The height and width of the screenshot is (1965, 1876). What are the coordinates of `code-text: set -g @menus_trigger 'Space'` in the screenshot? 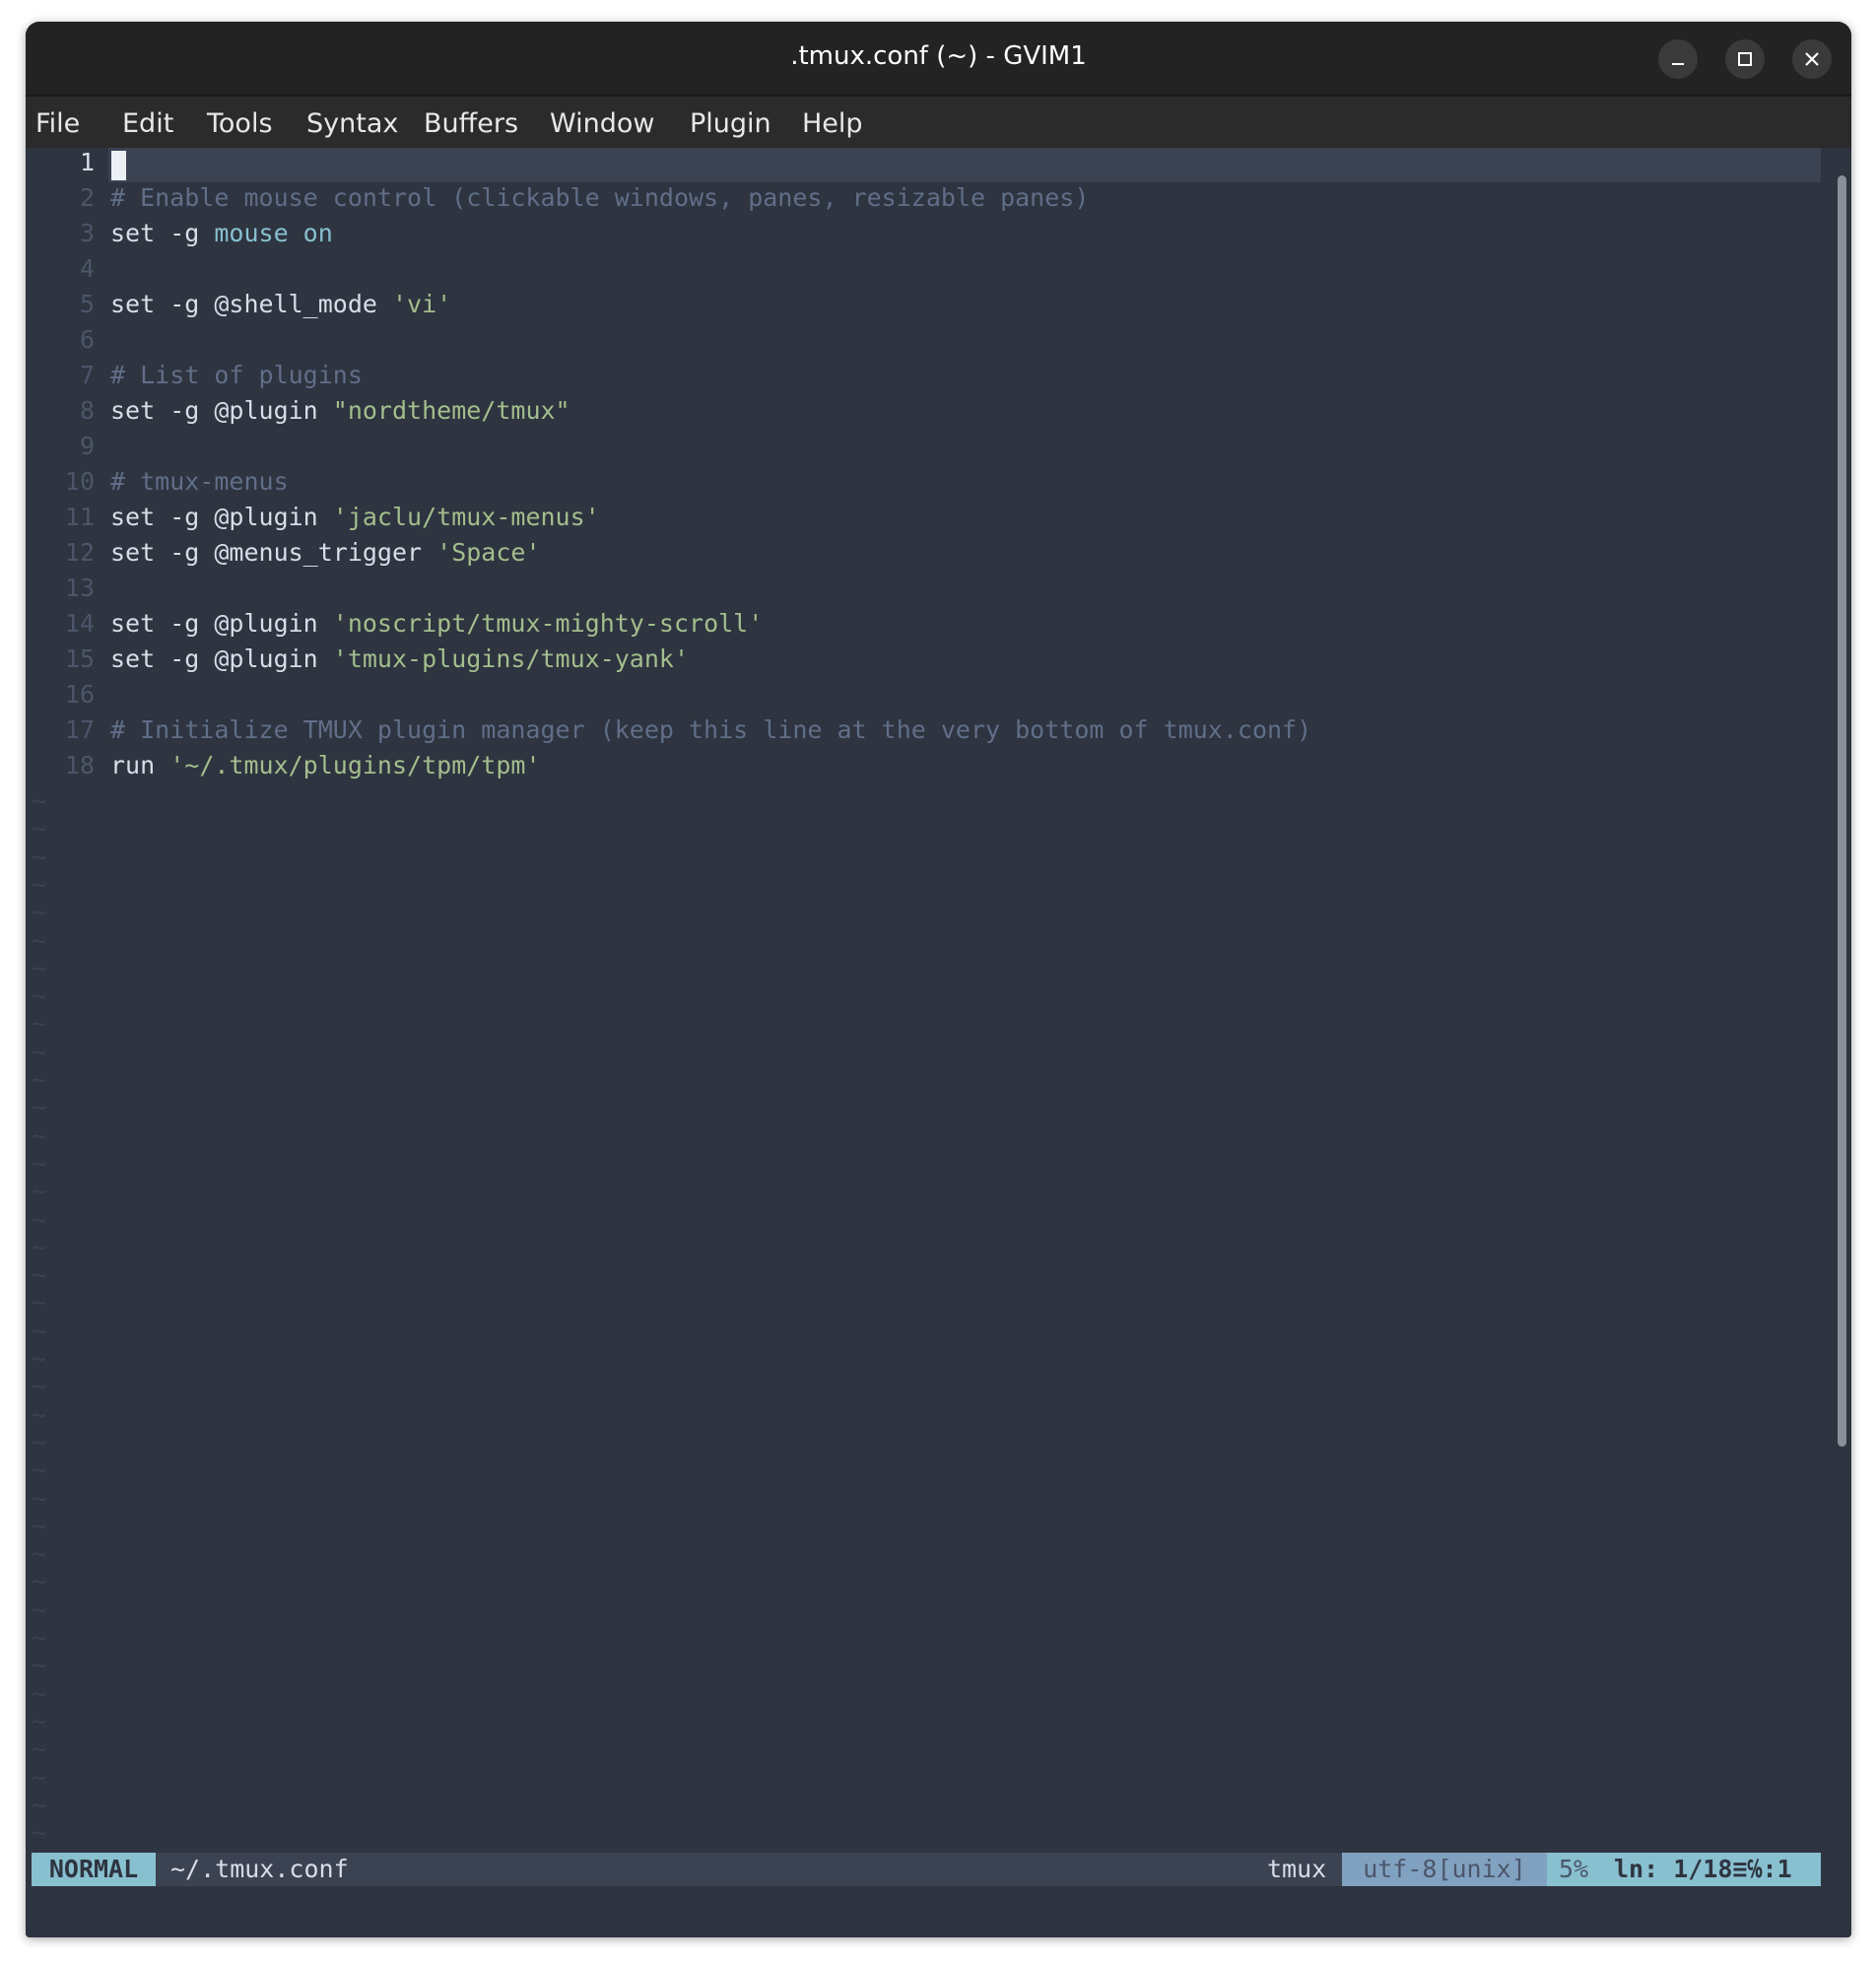 It's located at (326, 552).